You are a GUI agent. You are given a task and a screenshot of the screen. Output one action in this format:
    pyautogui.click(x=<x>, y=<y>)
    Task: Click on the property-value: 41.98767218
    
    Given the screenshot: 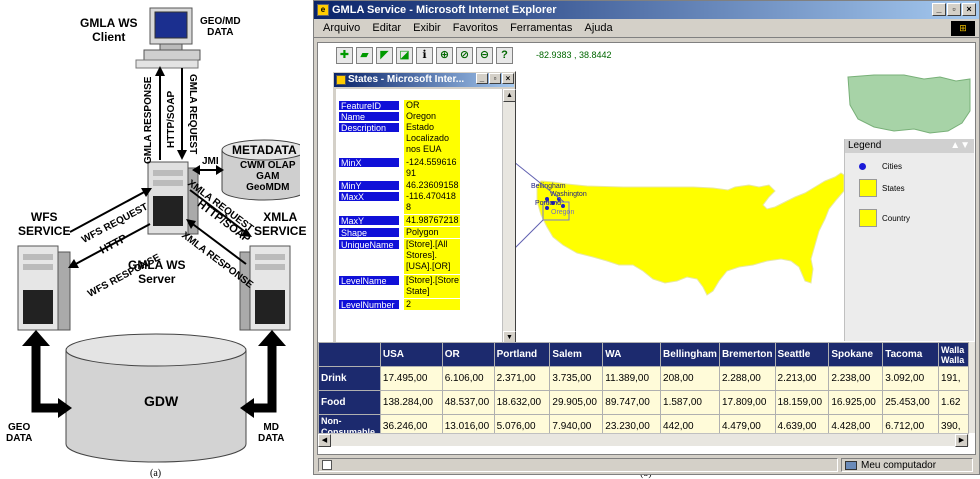 What is the action you would take?
    pyautogui.click(x=432, y=220)
    